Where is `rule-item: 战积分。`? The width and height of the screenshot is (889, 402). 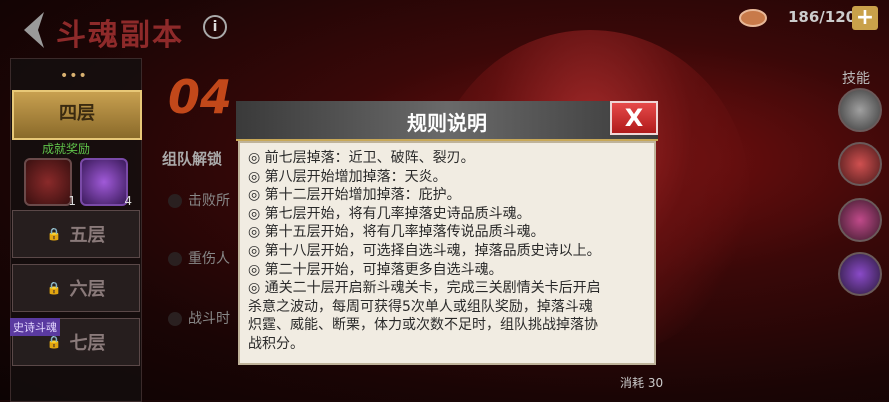
rule-item: 战积分。 is located at coordinates (276, 343).